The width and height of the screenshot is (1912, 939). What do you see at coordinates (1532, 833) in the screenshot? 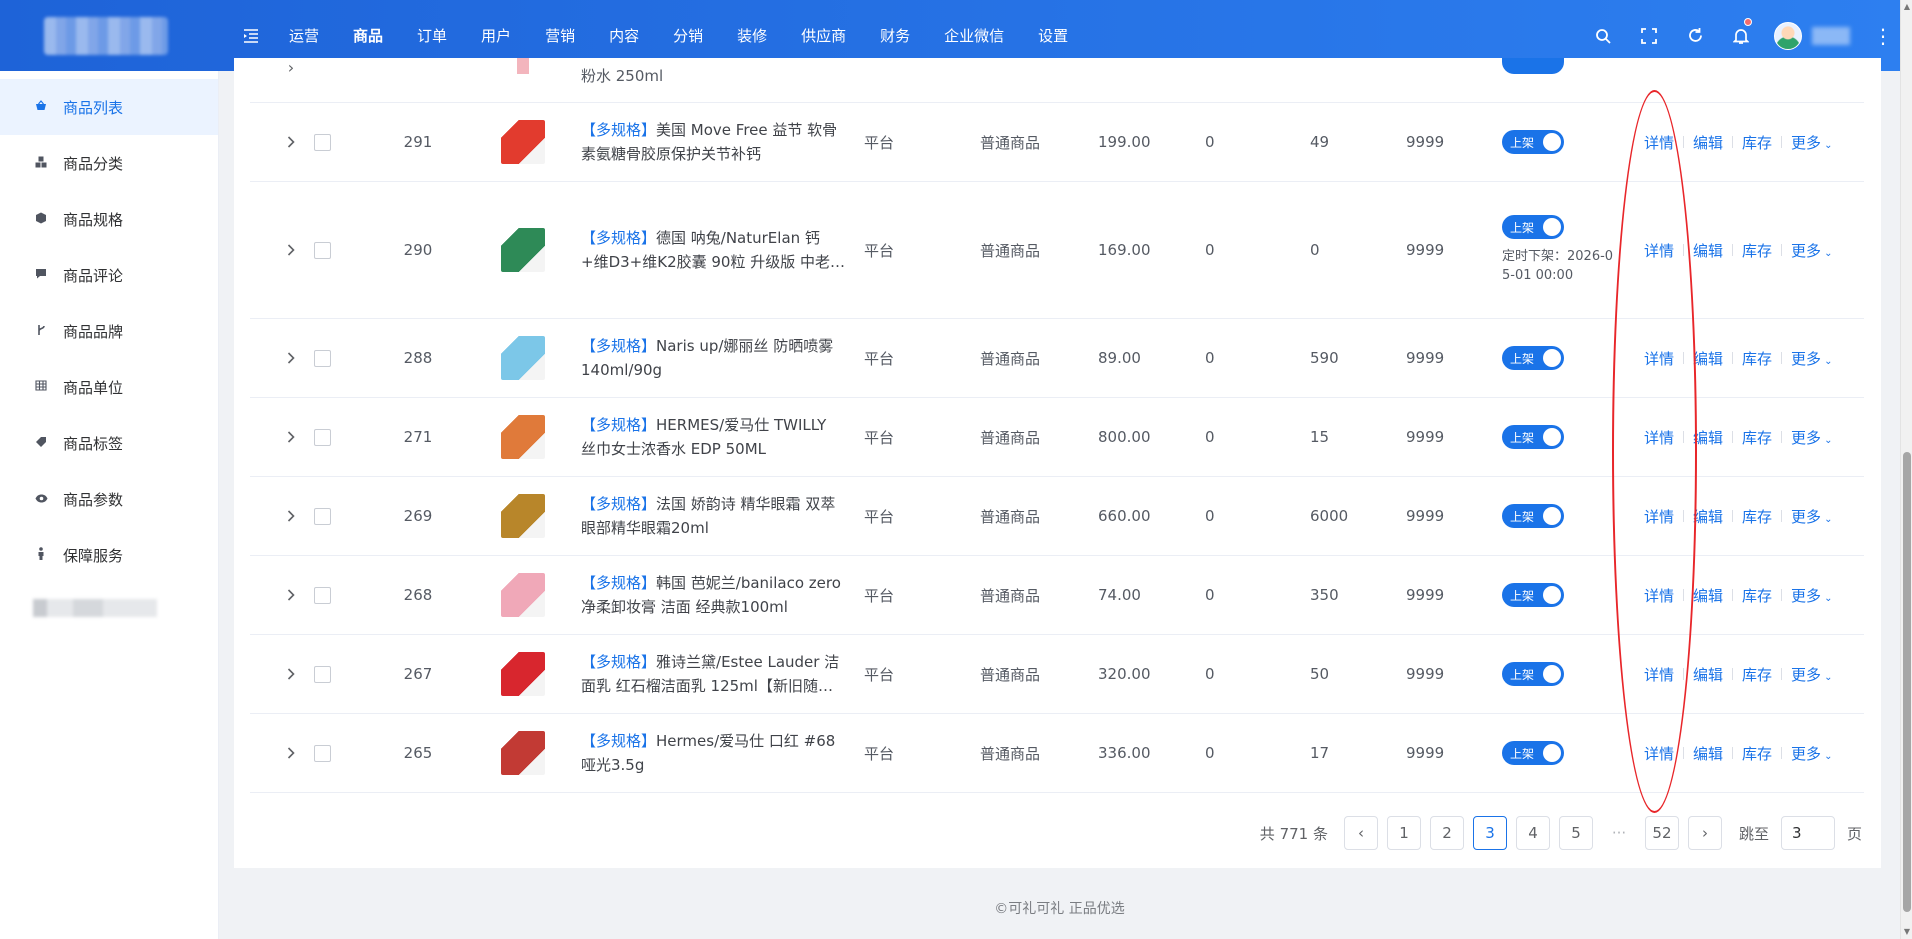
I see `page-button: 4` at bounding box center [1532, 833].